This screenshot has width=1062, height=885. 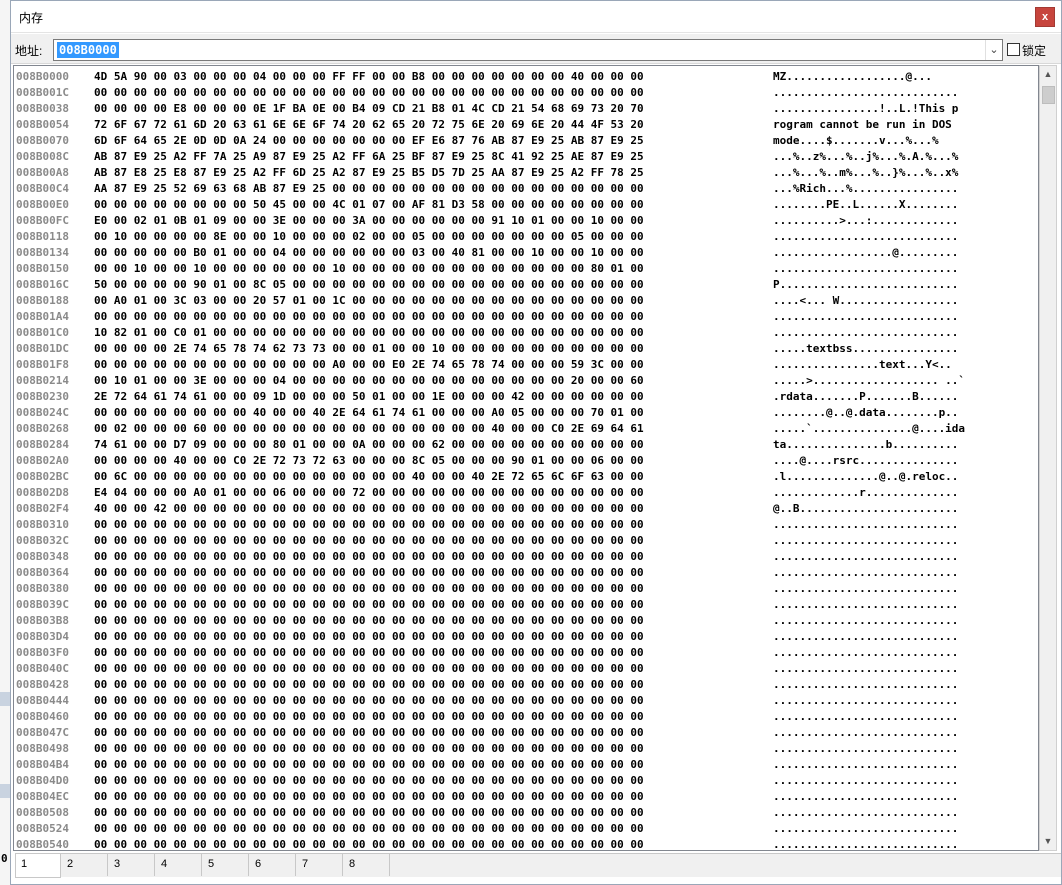 I want to click on row-address: 008B01F8, so click(x=42, y=365).